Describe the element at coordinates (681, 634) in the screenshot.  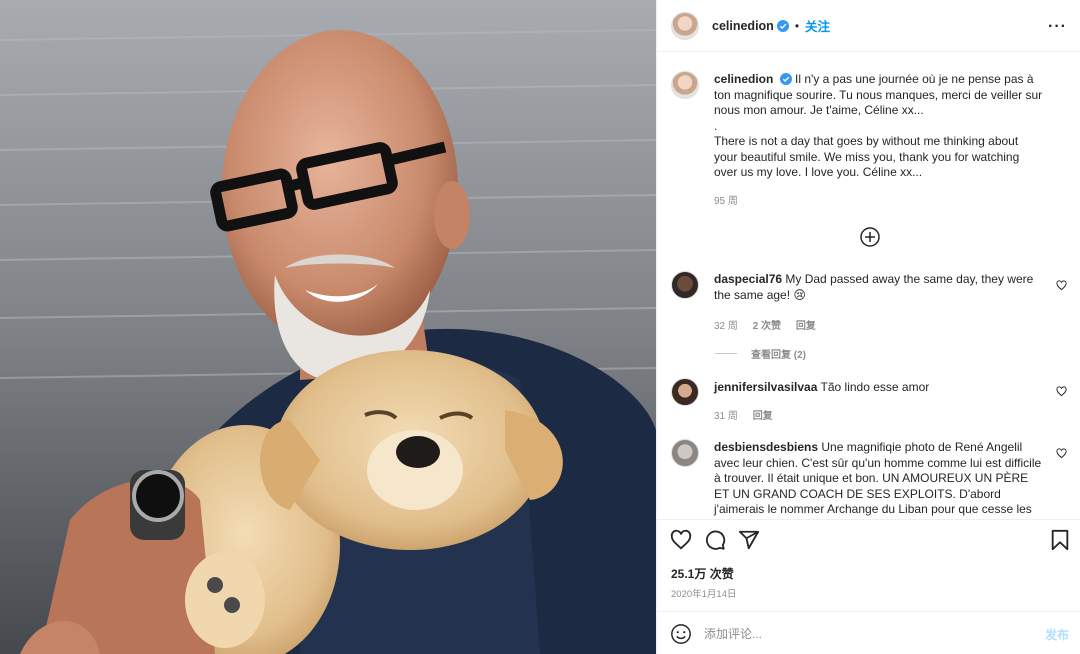
I see `emoji-icon` at that location.